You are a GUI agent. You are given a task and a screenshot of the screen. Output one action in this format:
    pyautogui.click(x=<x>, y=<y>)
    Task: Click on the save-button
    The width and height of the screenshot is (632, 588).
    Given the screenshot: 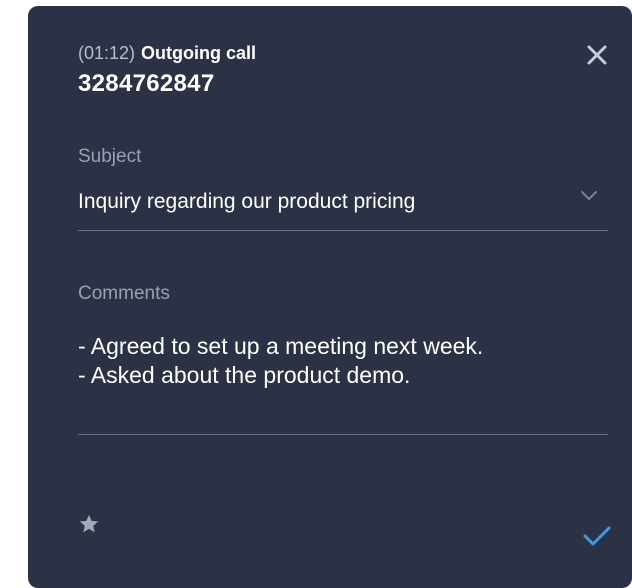 What is the action you would take?
    pyautogui.click(x=597, y=536)
    